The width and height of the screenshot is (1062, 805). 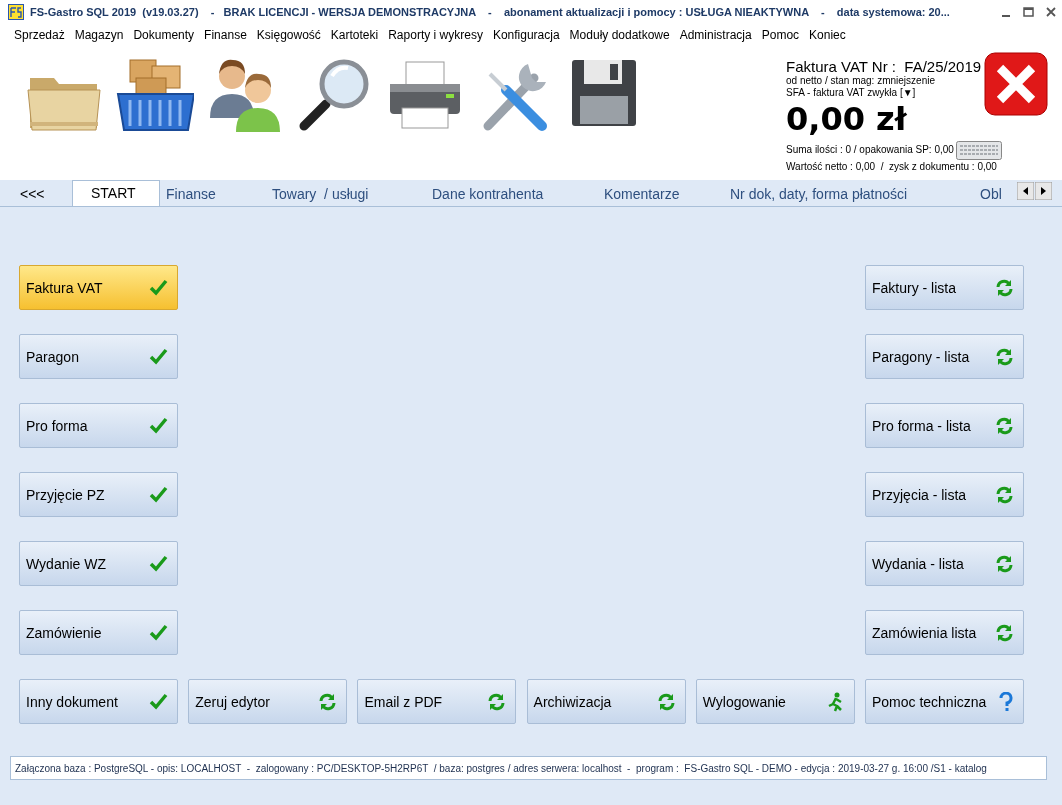 What do you see at coordinates (98, 287) in the screenshot?
I see `action-button: Faktura VAT` at bounding box center [98, 287].